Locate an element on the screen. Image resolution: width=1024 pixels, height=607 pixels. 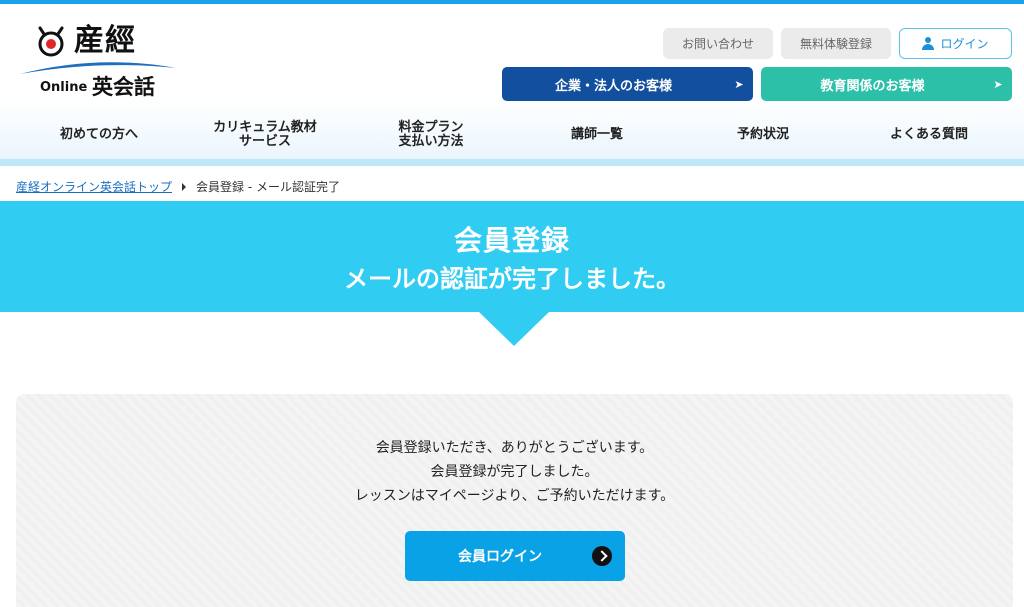
free-trial-button: 無料体験登録 is located at coordinates (836, 43).